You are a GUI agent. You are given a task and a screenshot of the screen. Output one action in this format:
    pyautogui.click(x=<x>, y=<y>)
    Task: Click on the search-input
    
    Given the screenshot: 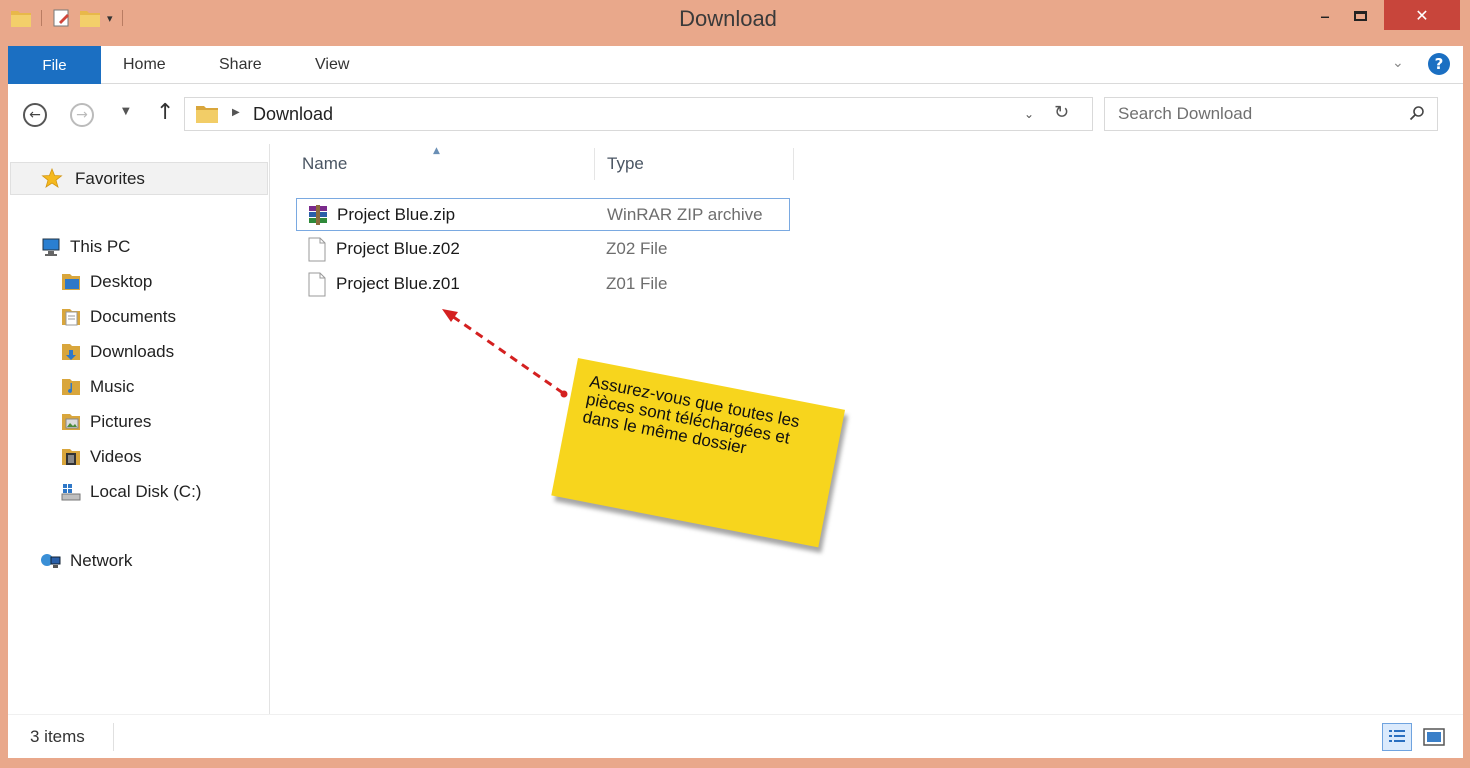 What is the action you would take?
    pyautogui.click(x=1250, y=114)
    